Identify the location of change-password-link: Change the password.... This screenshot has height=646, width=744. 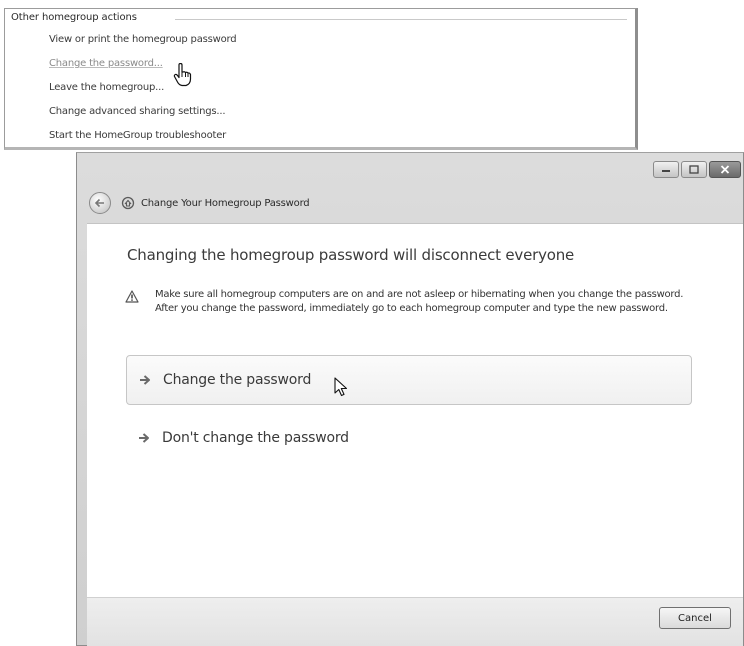
(106, 63).